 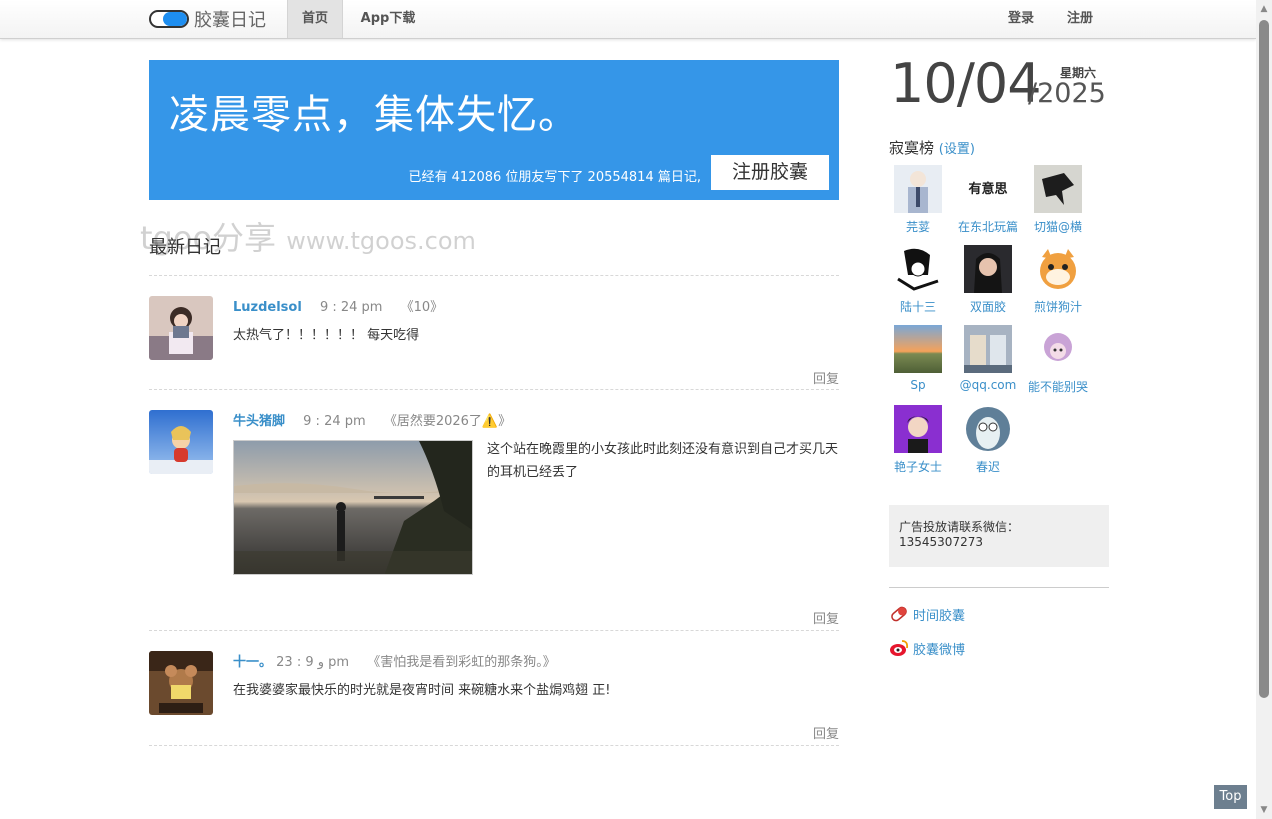 I want to click on entry-meta: 十一。 23 : 9 ﻭ pm 《害怕我是看到彩虹的那条狗。》, so click(x=394, y=660).